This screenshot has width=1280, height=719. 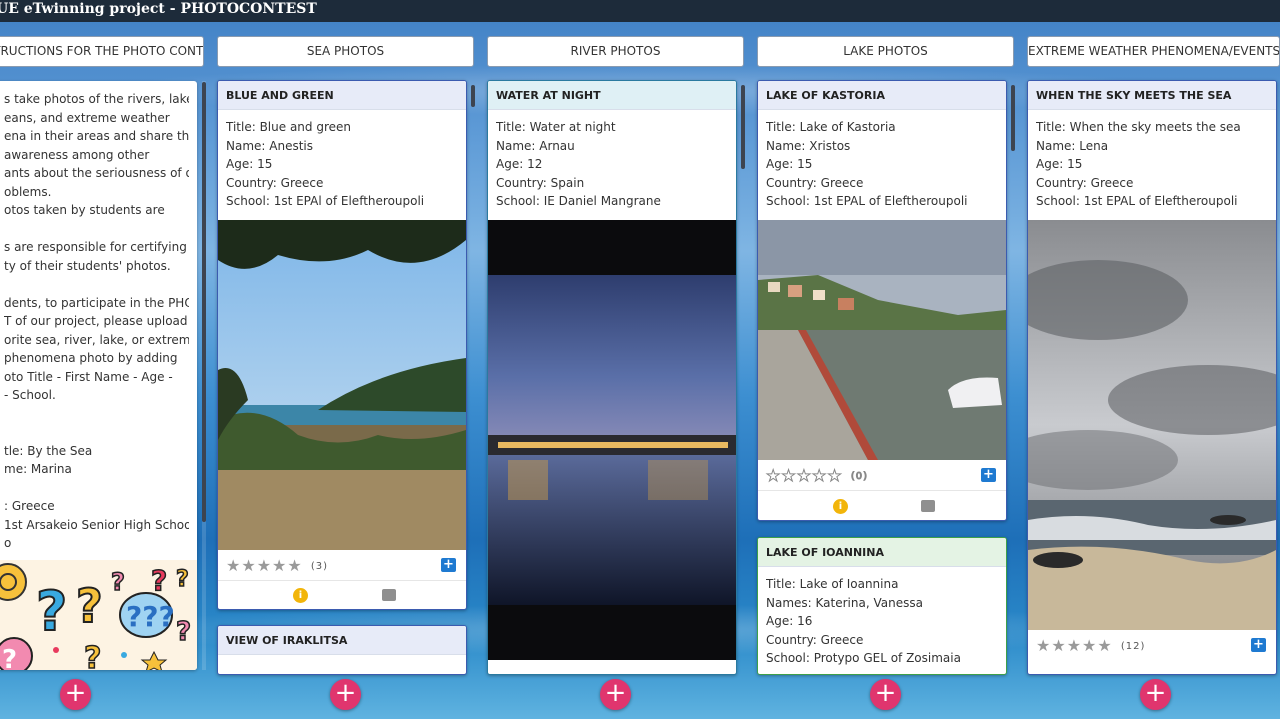 I want to click on card-detail-line: School: IE Daniel Mangrane, so click(x=578, y=201).